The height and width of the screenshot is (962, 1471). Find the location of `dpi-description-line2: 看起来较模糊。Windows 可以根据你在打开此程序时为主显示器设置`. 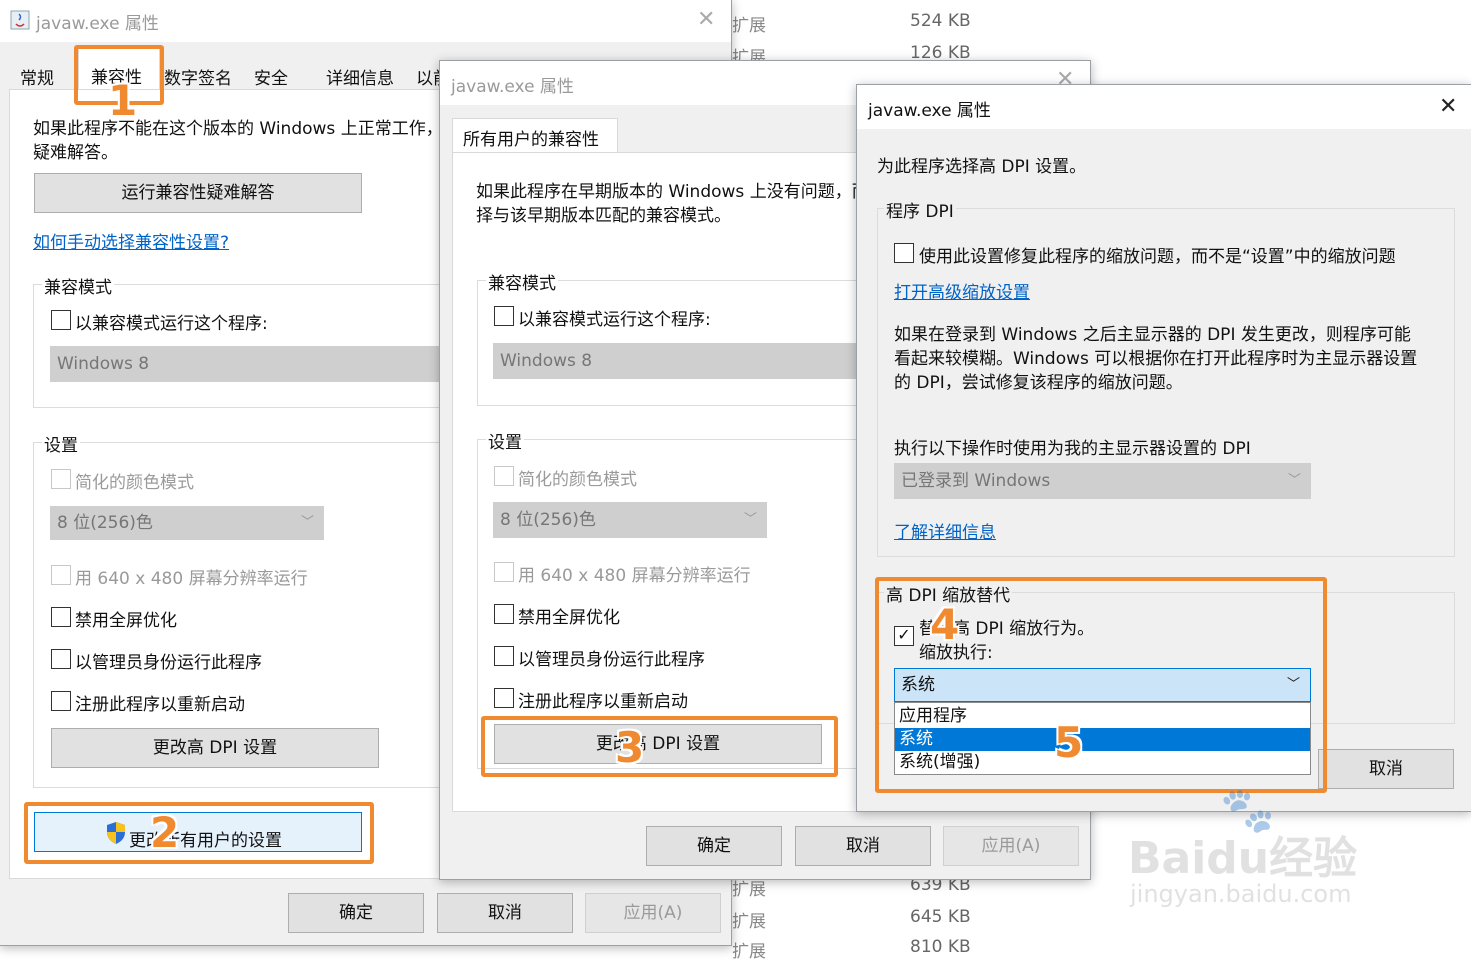

dpi-description-line2: 看起来较模糊。Windows 可以根据你在打开此程序时为主显示器设置 is located at coordinates (1156, 359).